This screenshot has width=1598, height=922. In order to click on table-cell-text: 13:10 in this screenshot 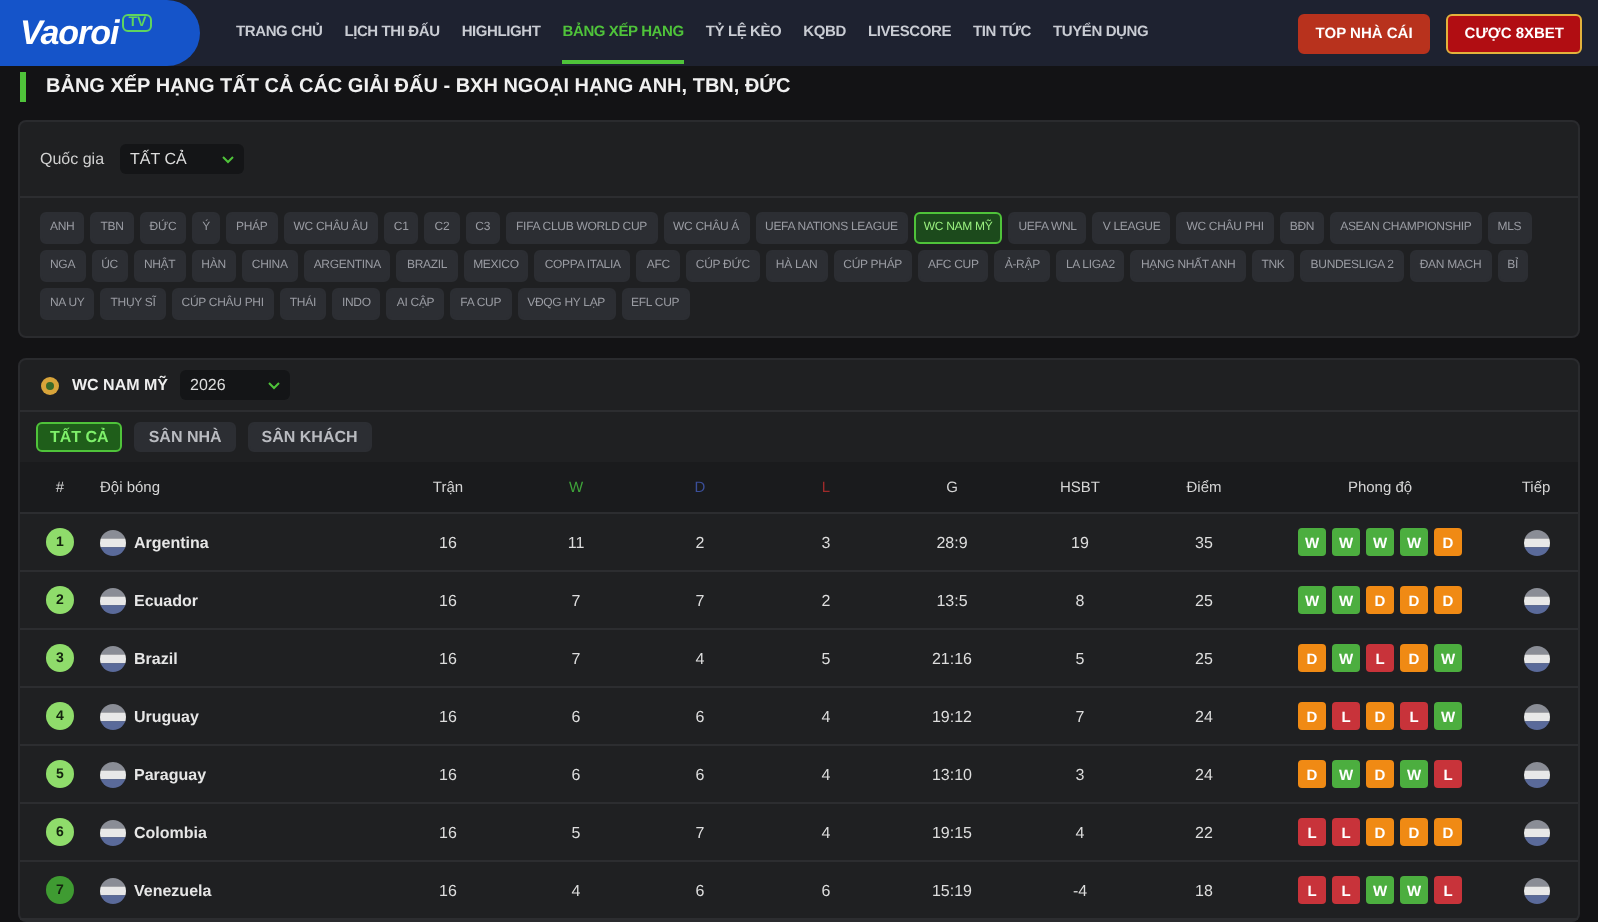, I will do `click(952, 774)`.